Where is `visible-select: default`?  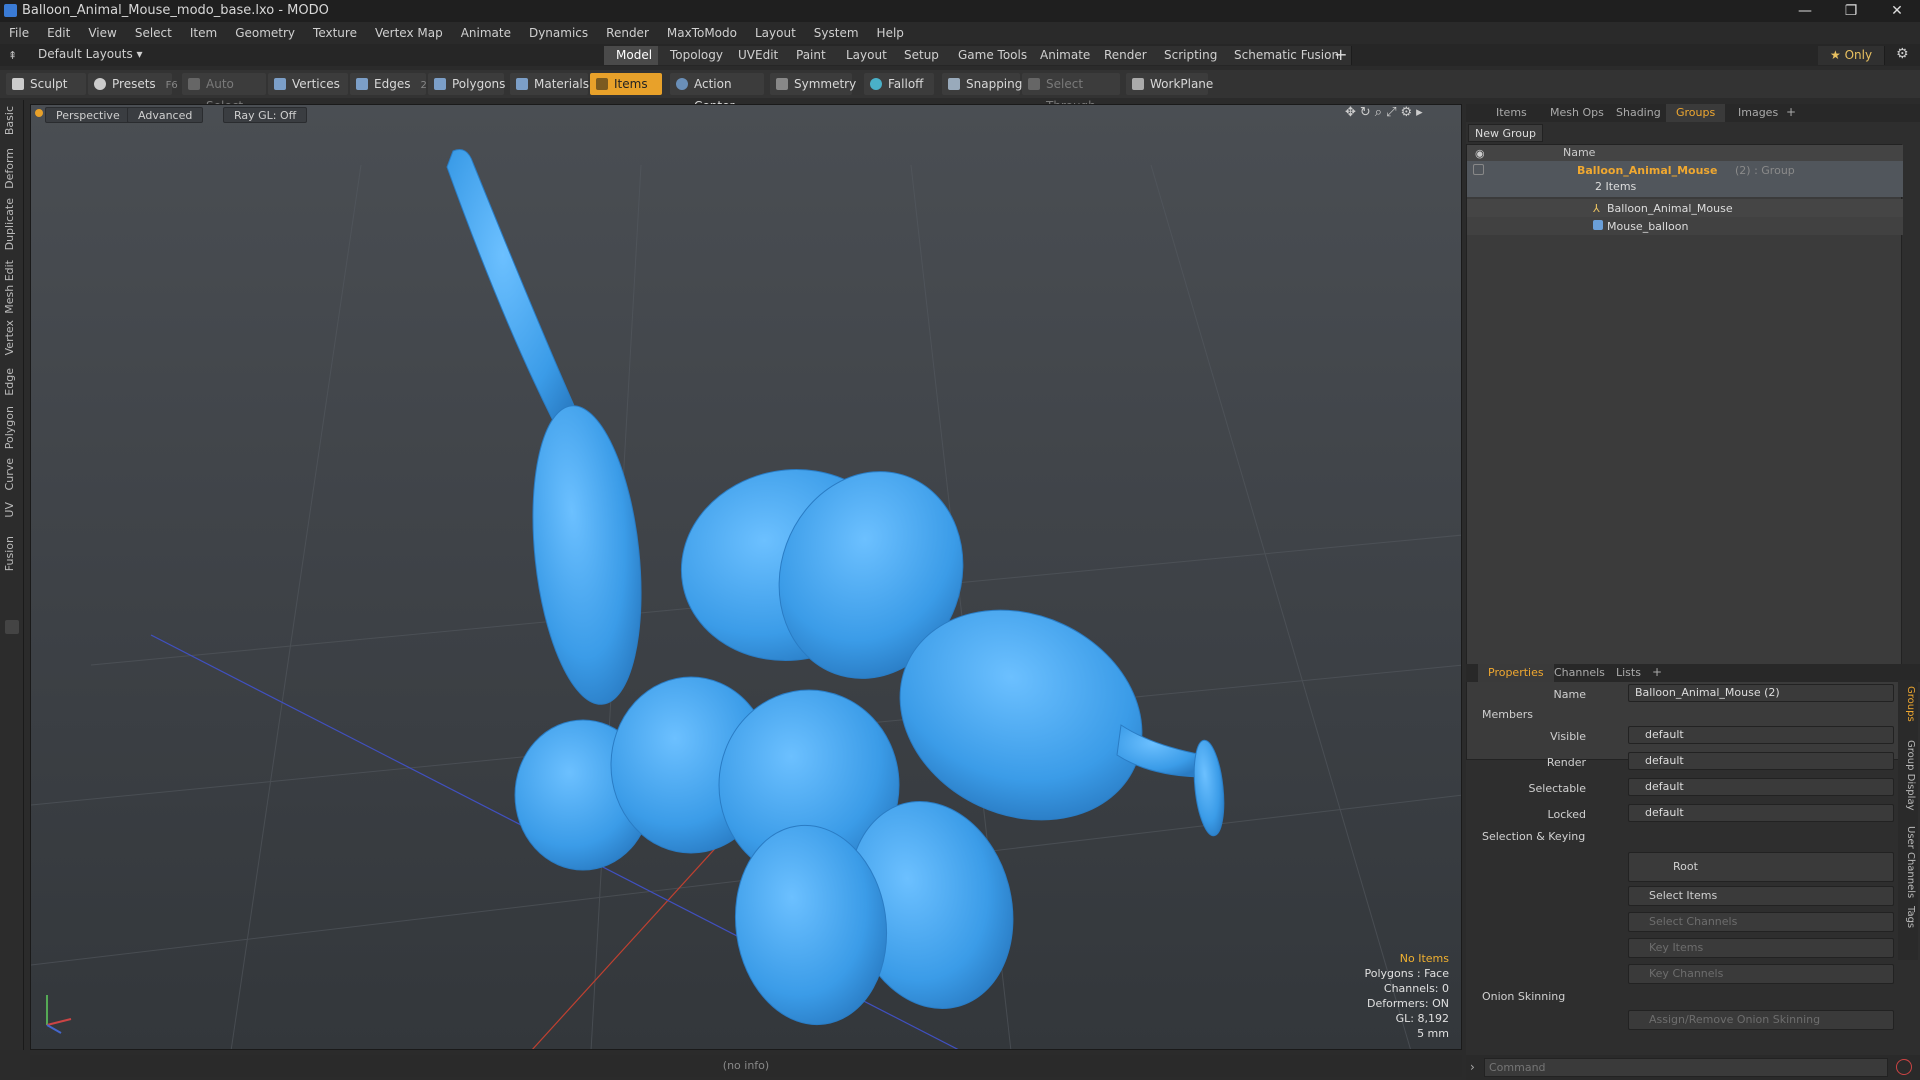
visible-select: default is located at coordinates (1761, 735).